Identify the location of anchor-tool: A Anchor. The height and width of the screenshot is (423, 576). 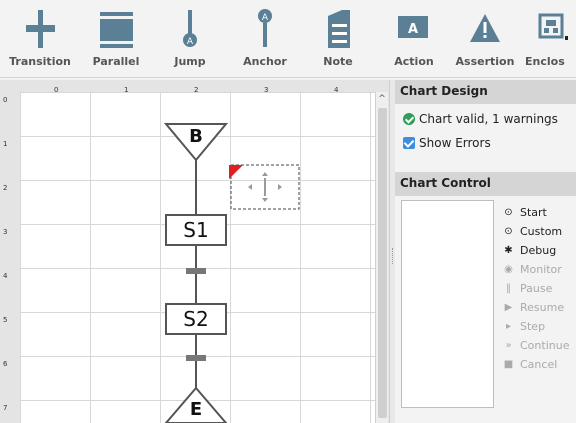
(265, 39).